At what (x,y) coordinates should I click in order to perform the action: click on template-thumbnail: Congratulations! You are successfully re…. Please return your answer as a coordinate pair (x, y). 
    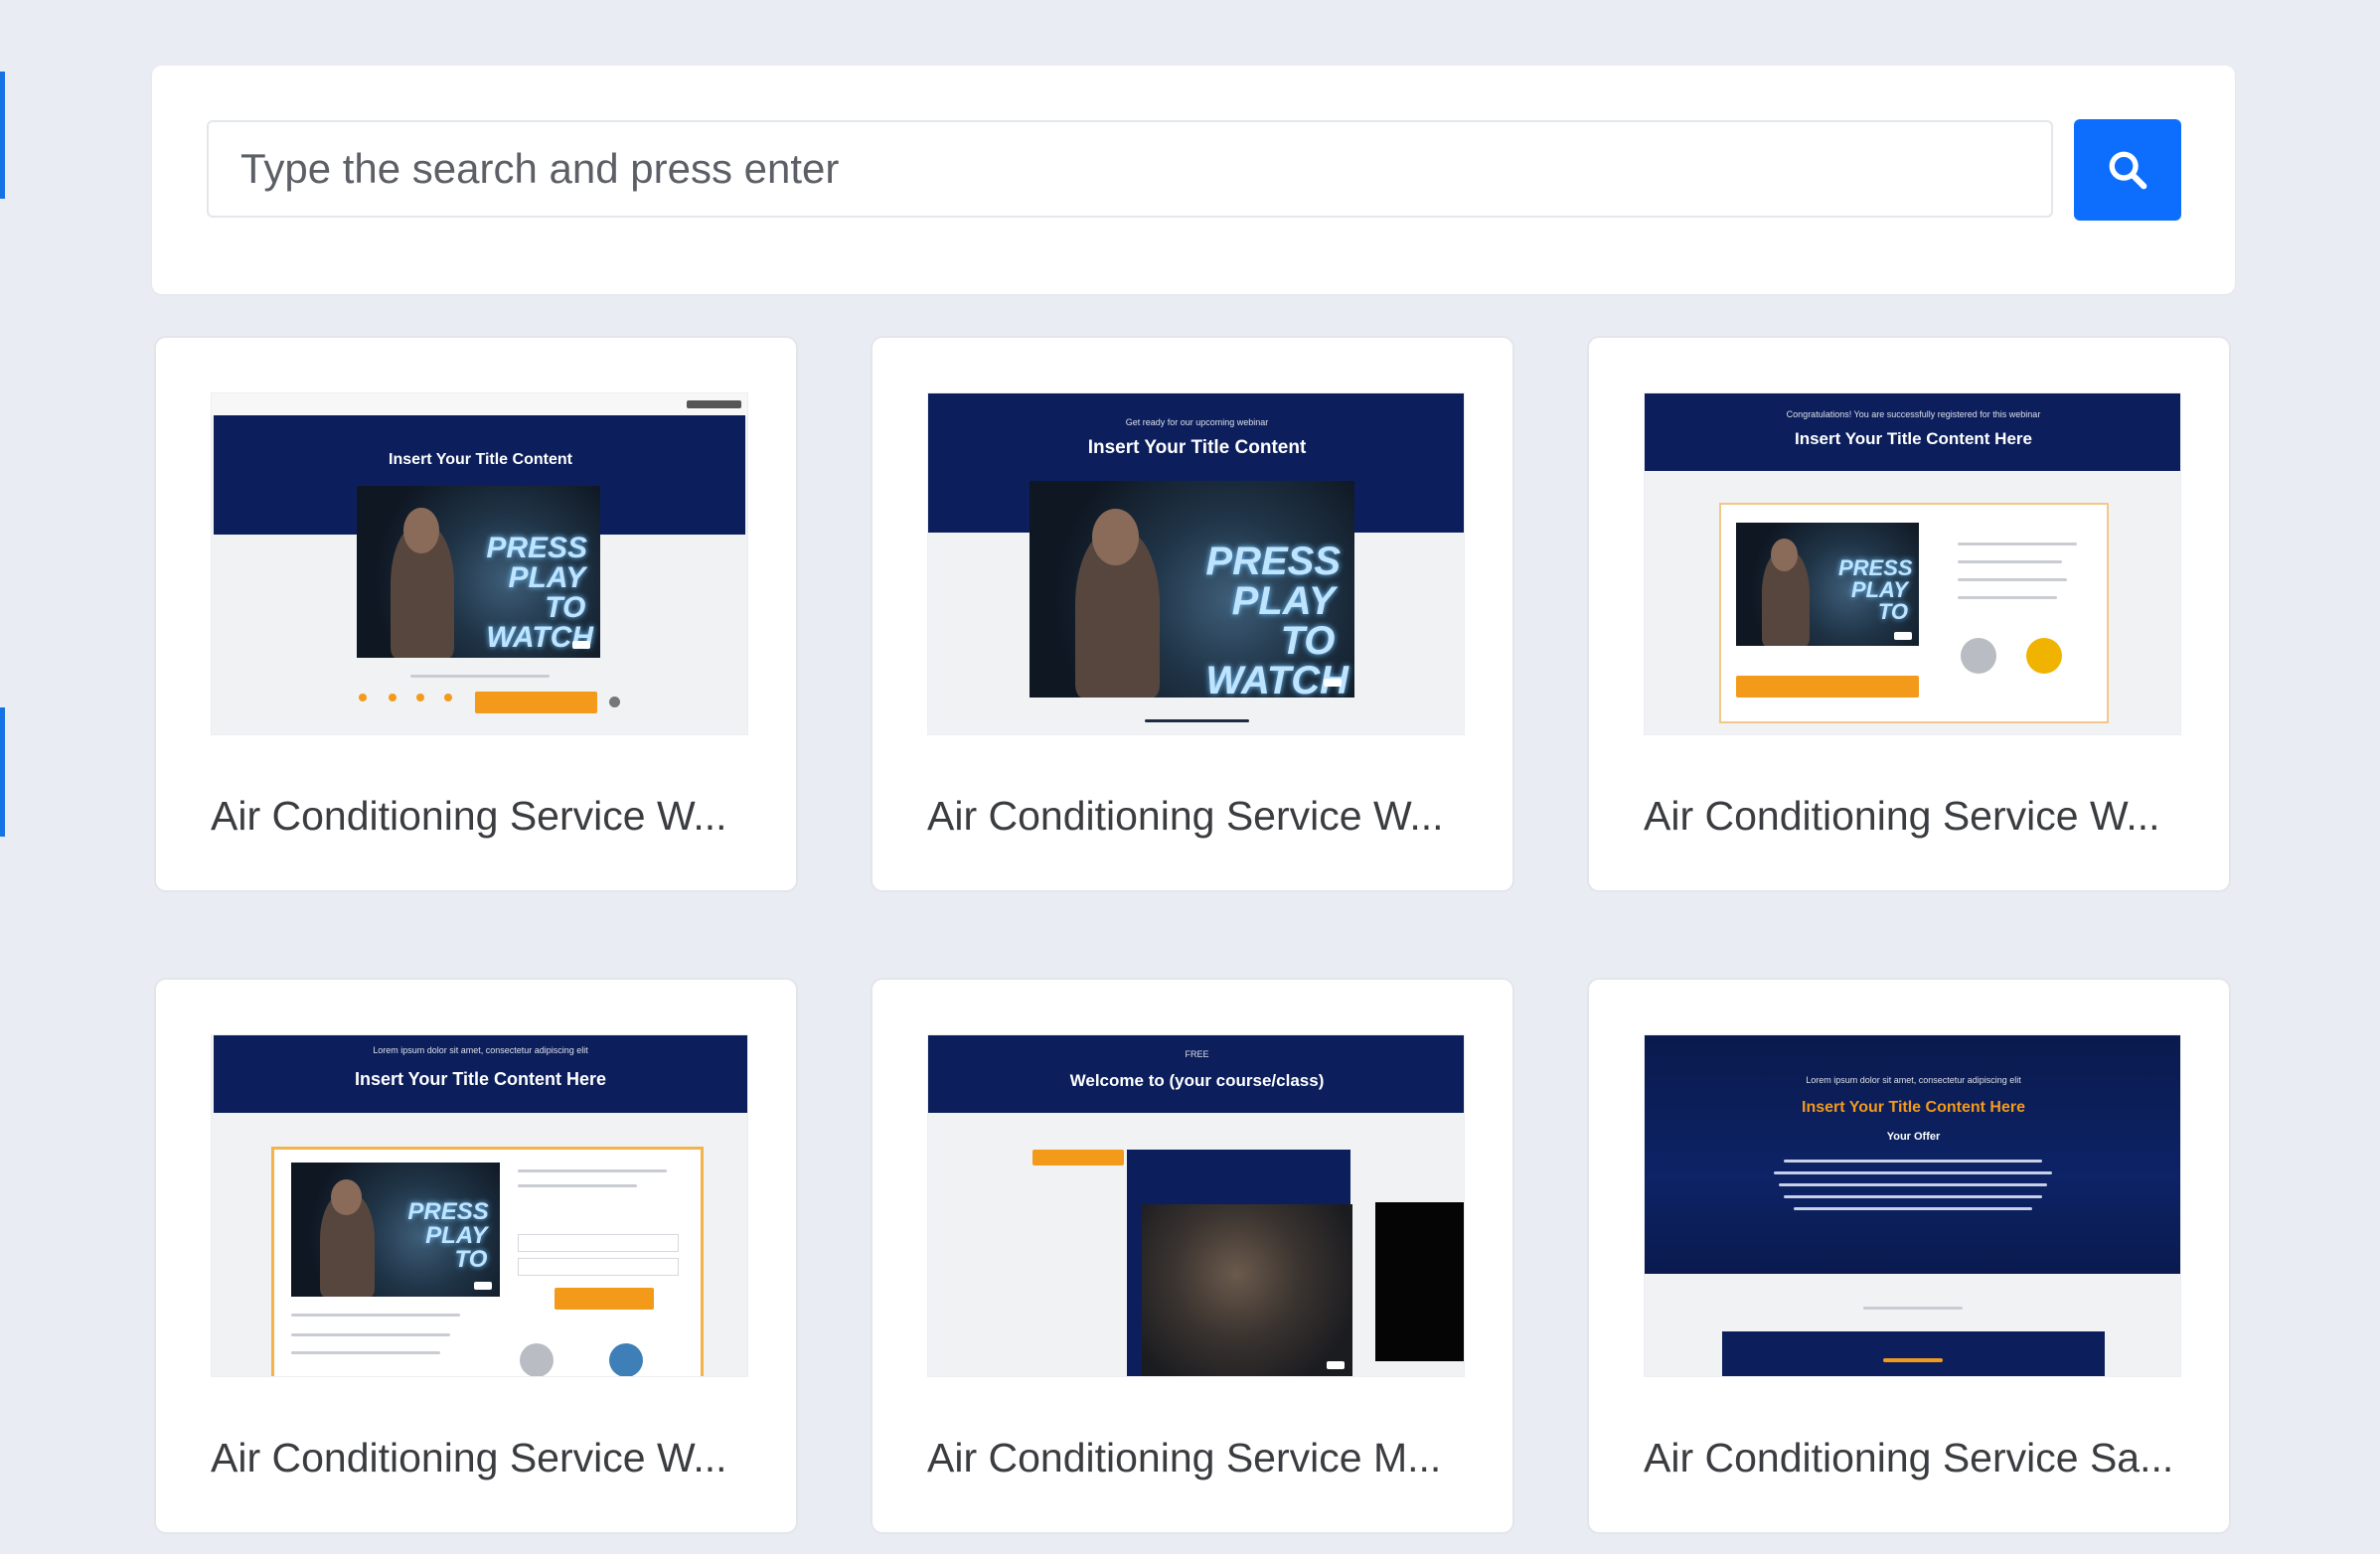
    Looking at the image, I should click on (1912, 563).